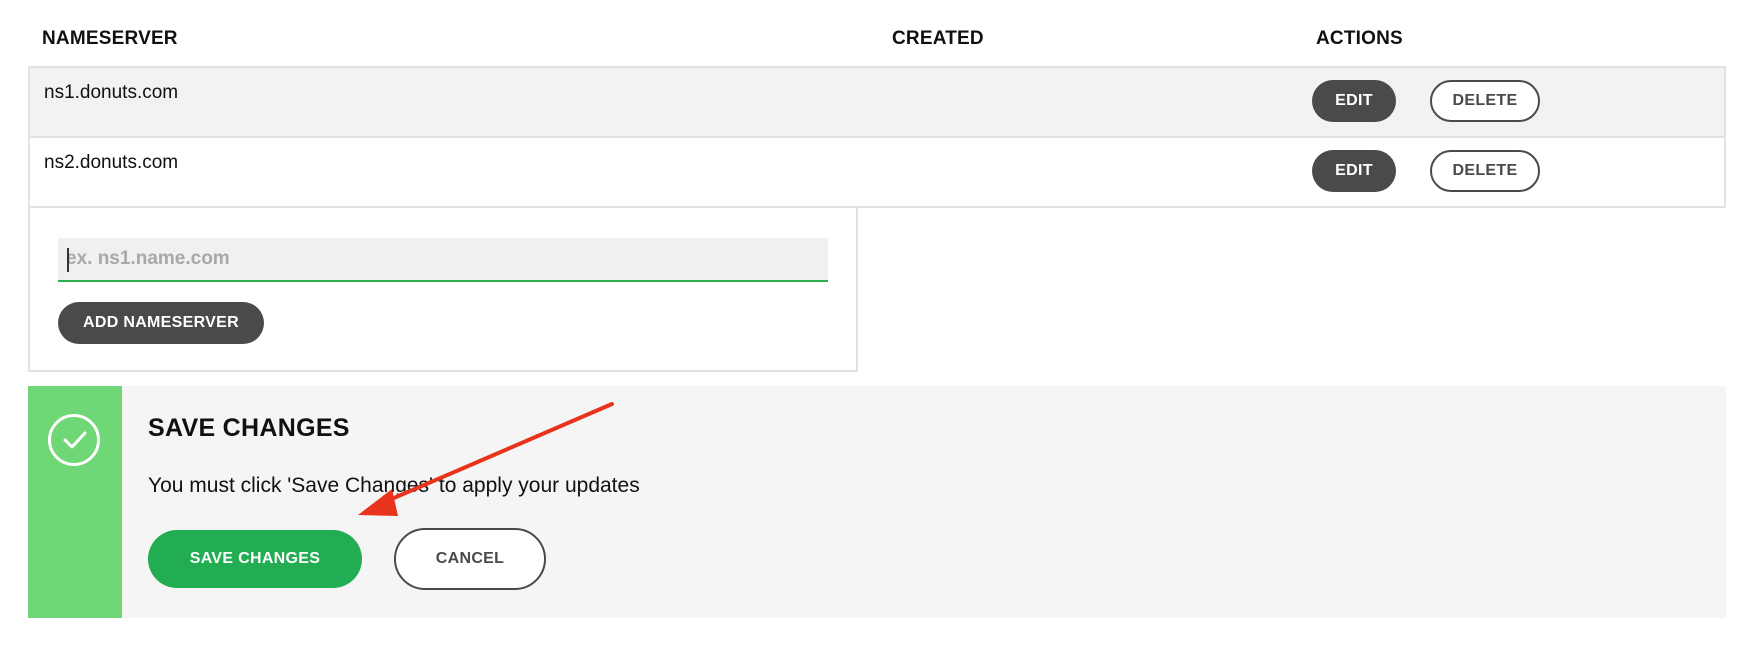 Image resolution: width=1750 pixels, height=648 pixels. I want to click on nameserver-input, so click(443, 260).